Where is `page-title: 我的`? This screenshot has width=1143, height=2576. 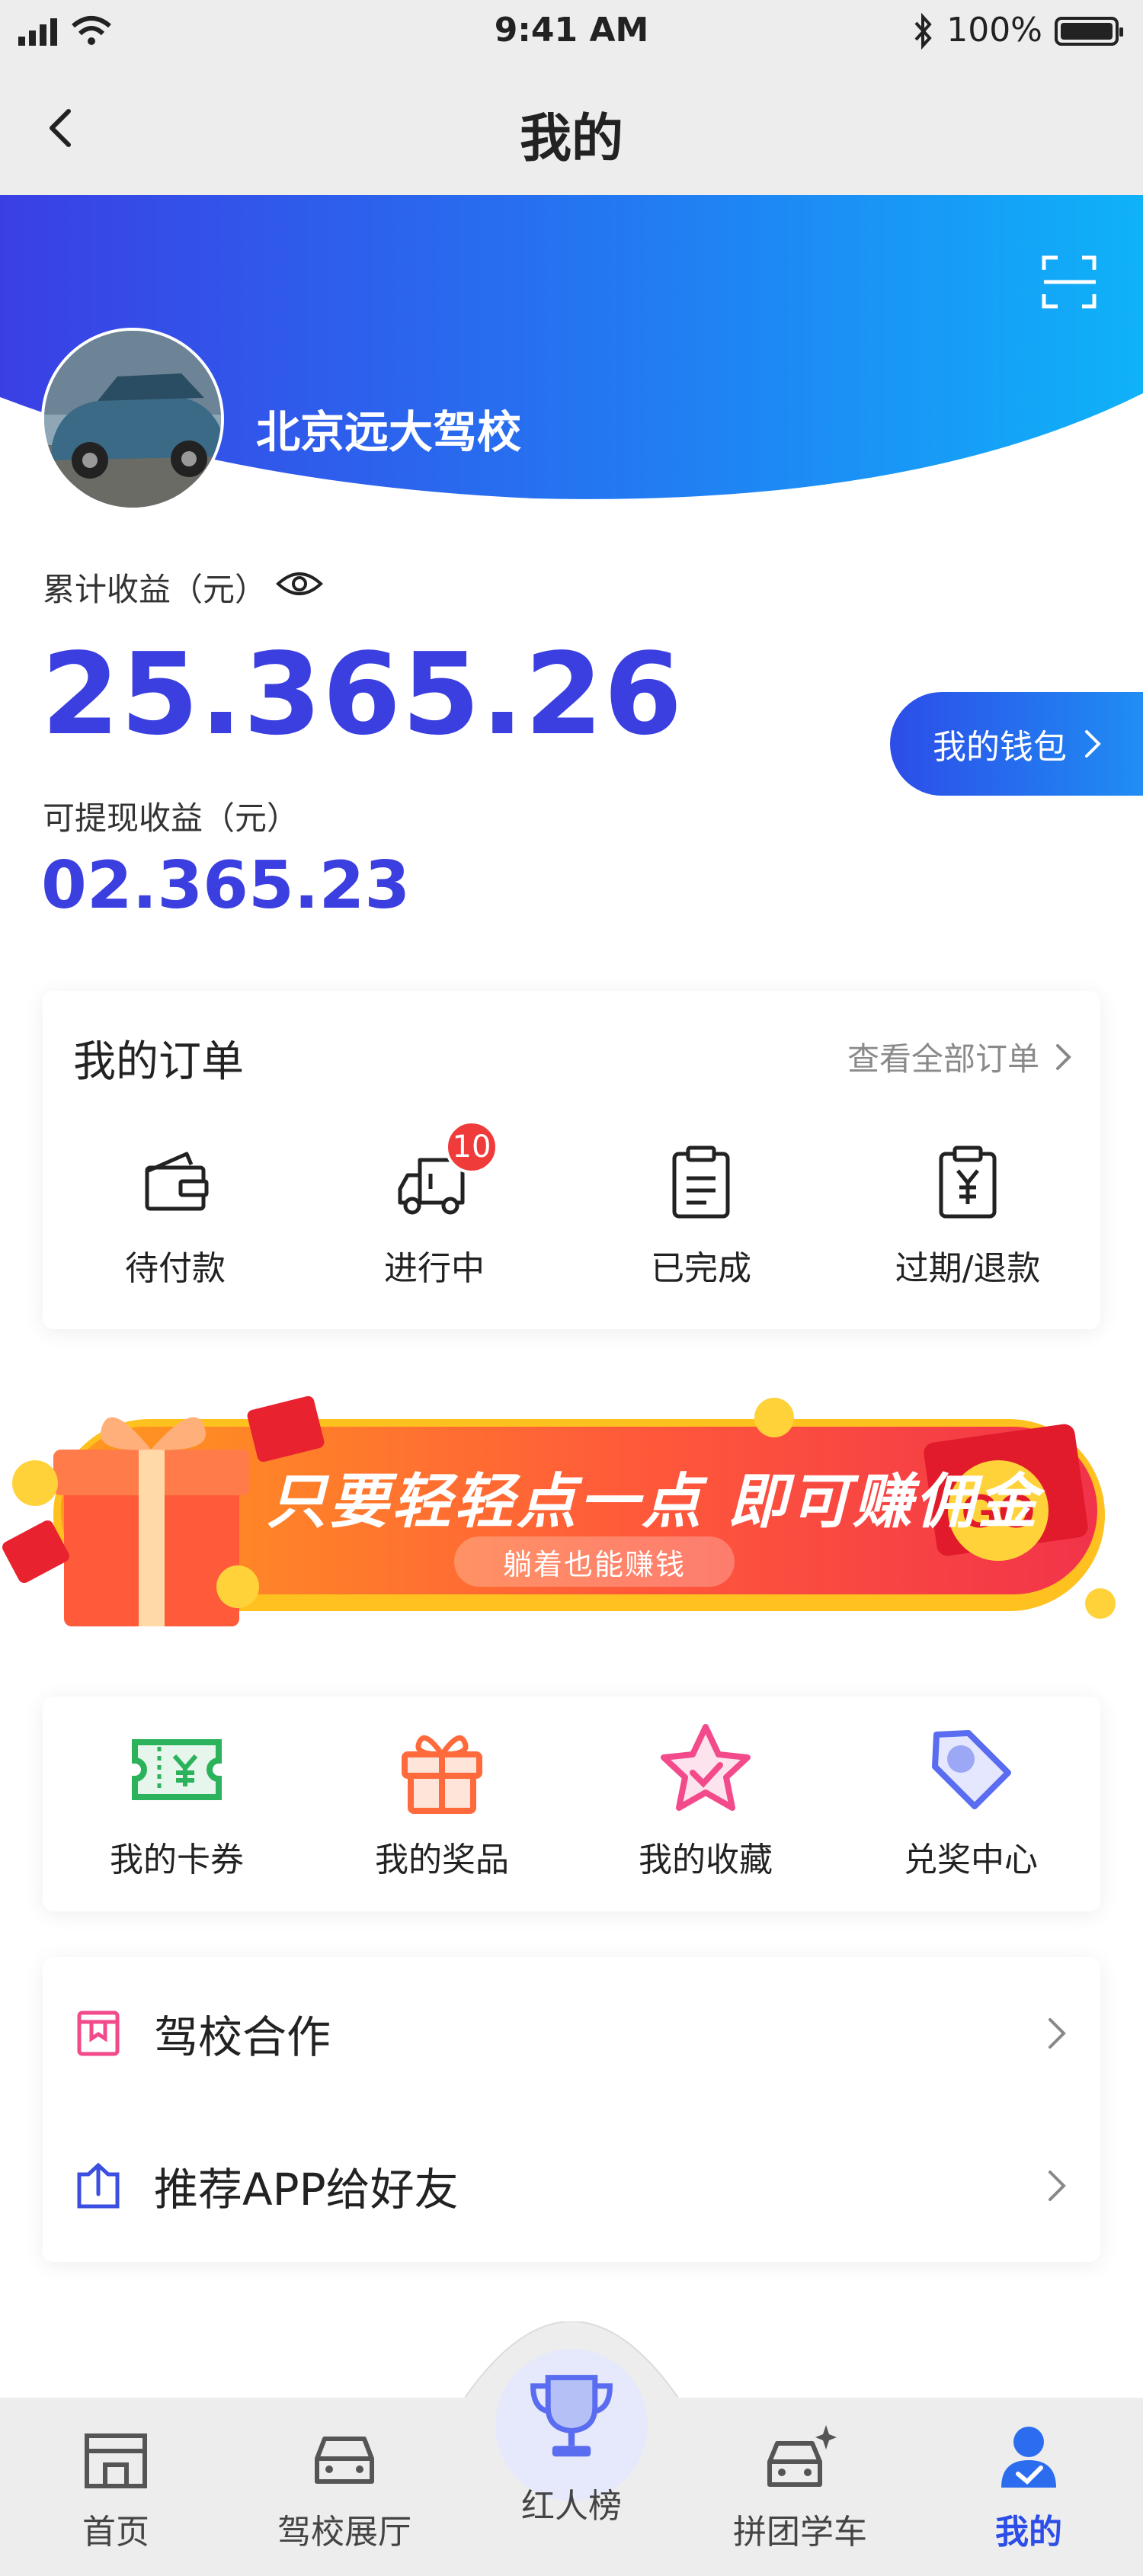
page-title: 我的 is located at coordinates (571, 139).